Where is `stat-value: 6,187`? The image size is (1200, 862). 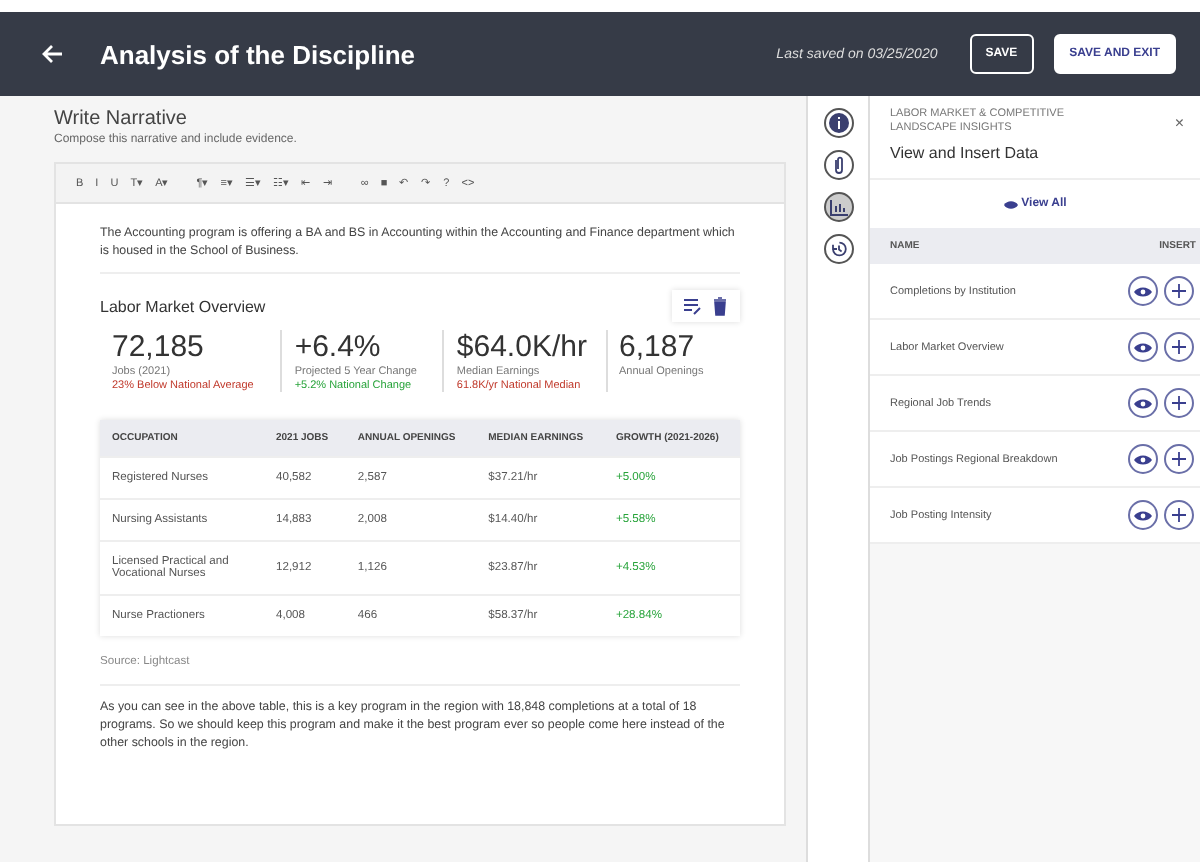
stat-value: 6,187 is located at coordinates (658, 347).